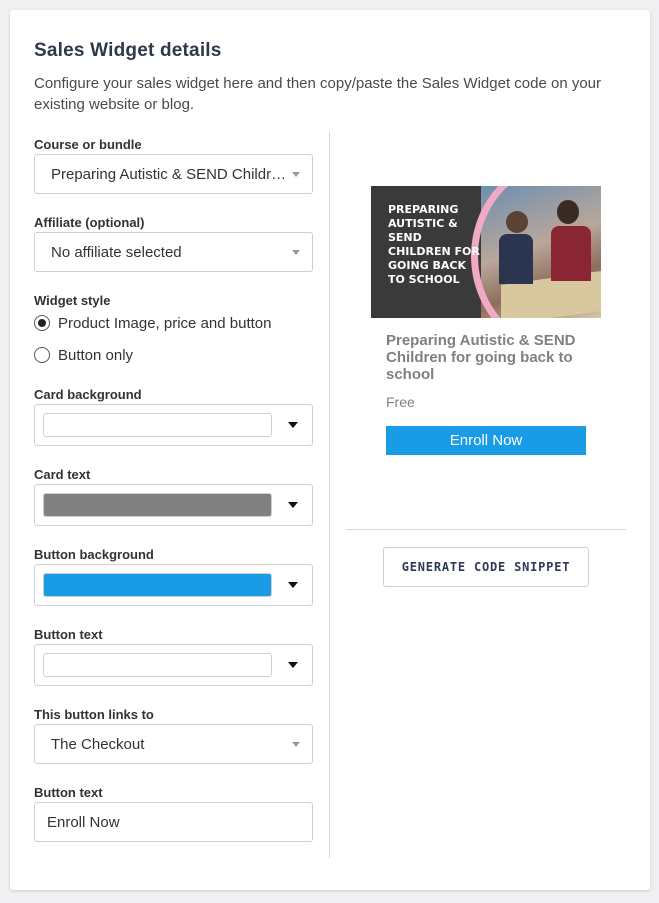 This screenshot has width=659, height=903. I want to click on card-text-picker, so click(173, 505).